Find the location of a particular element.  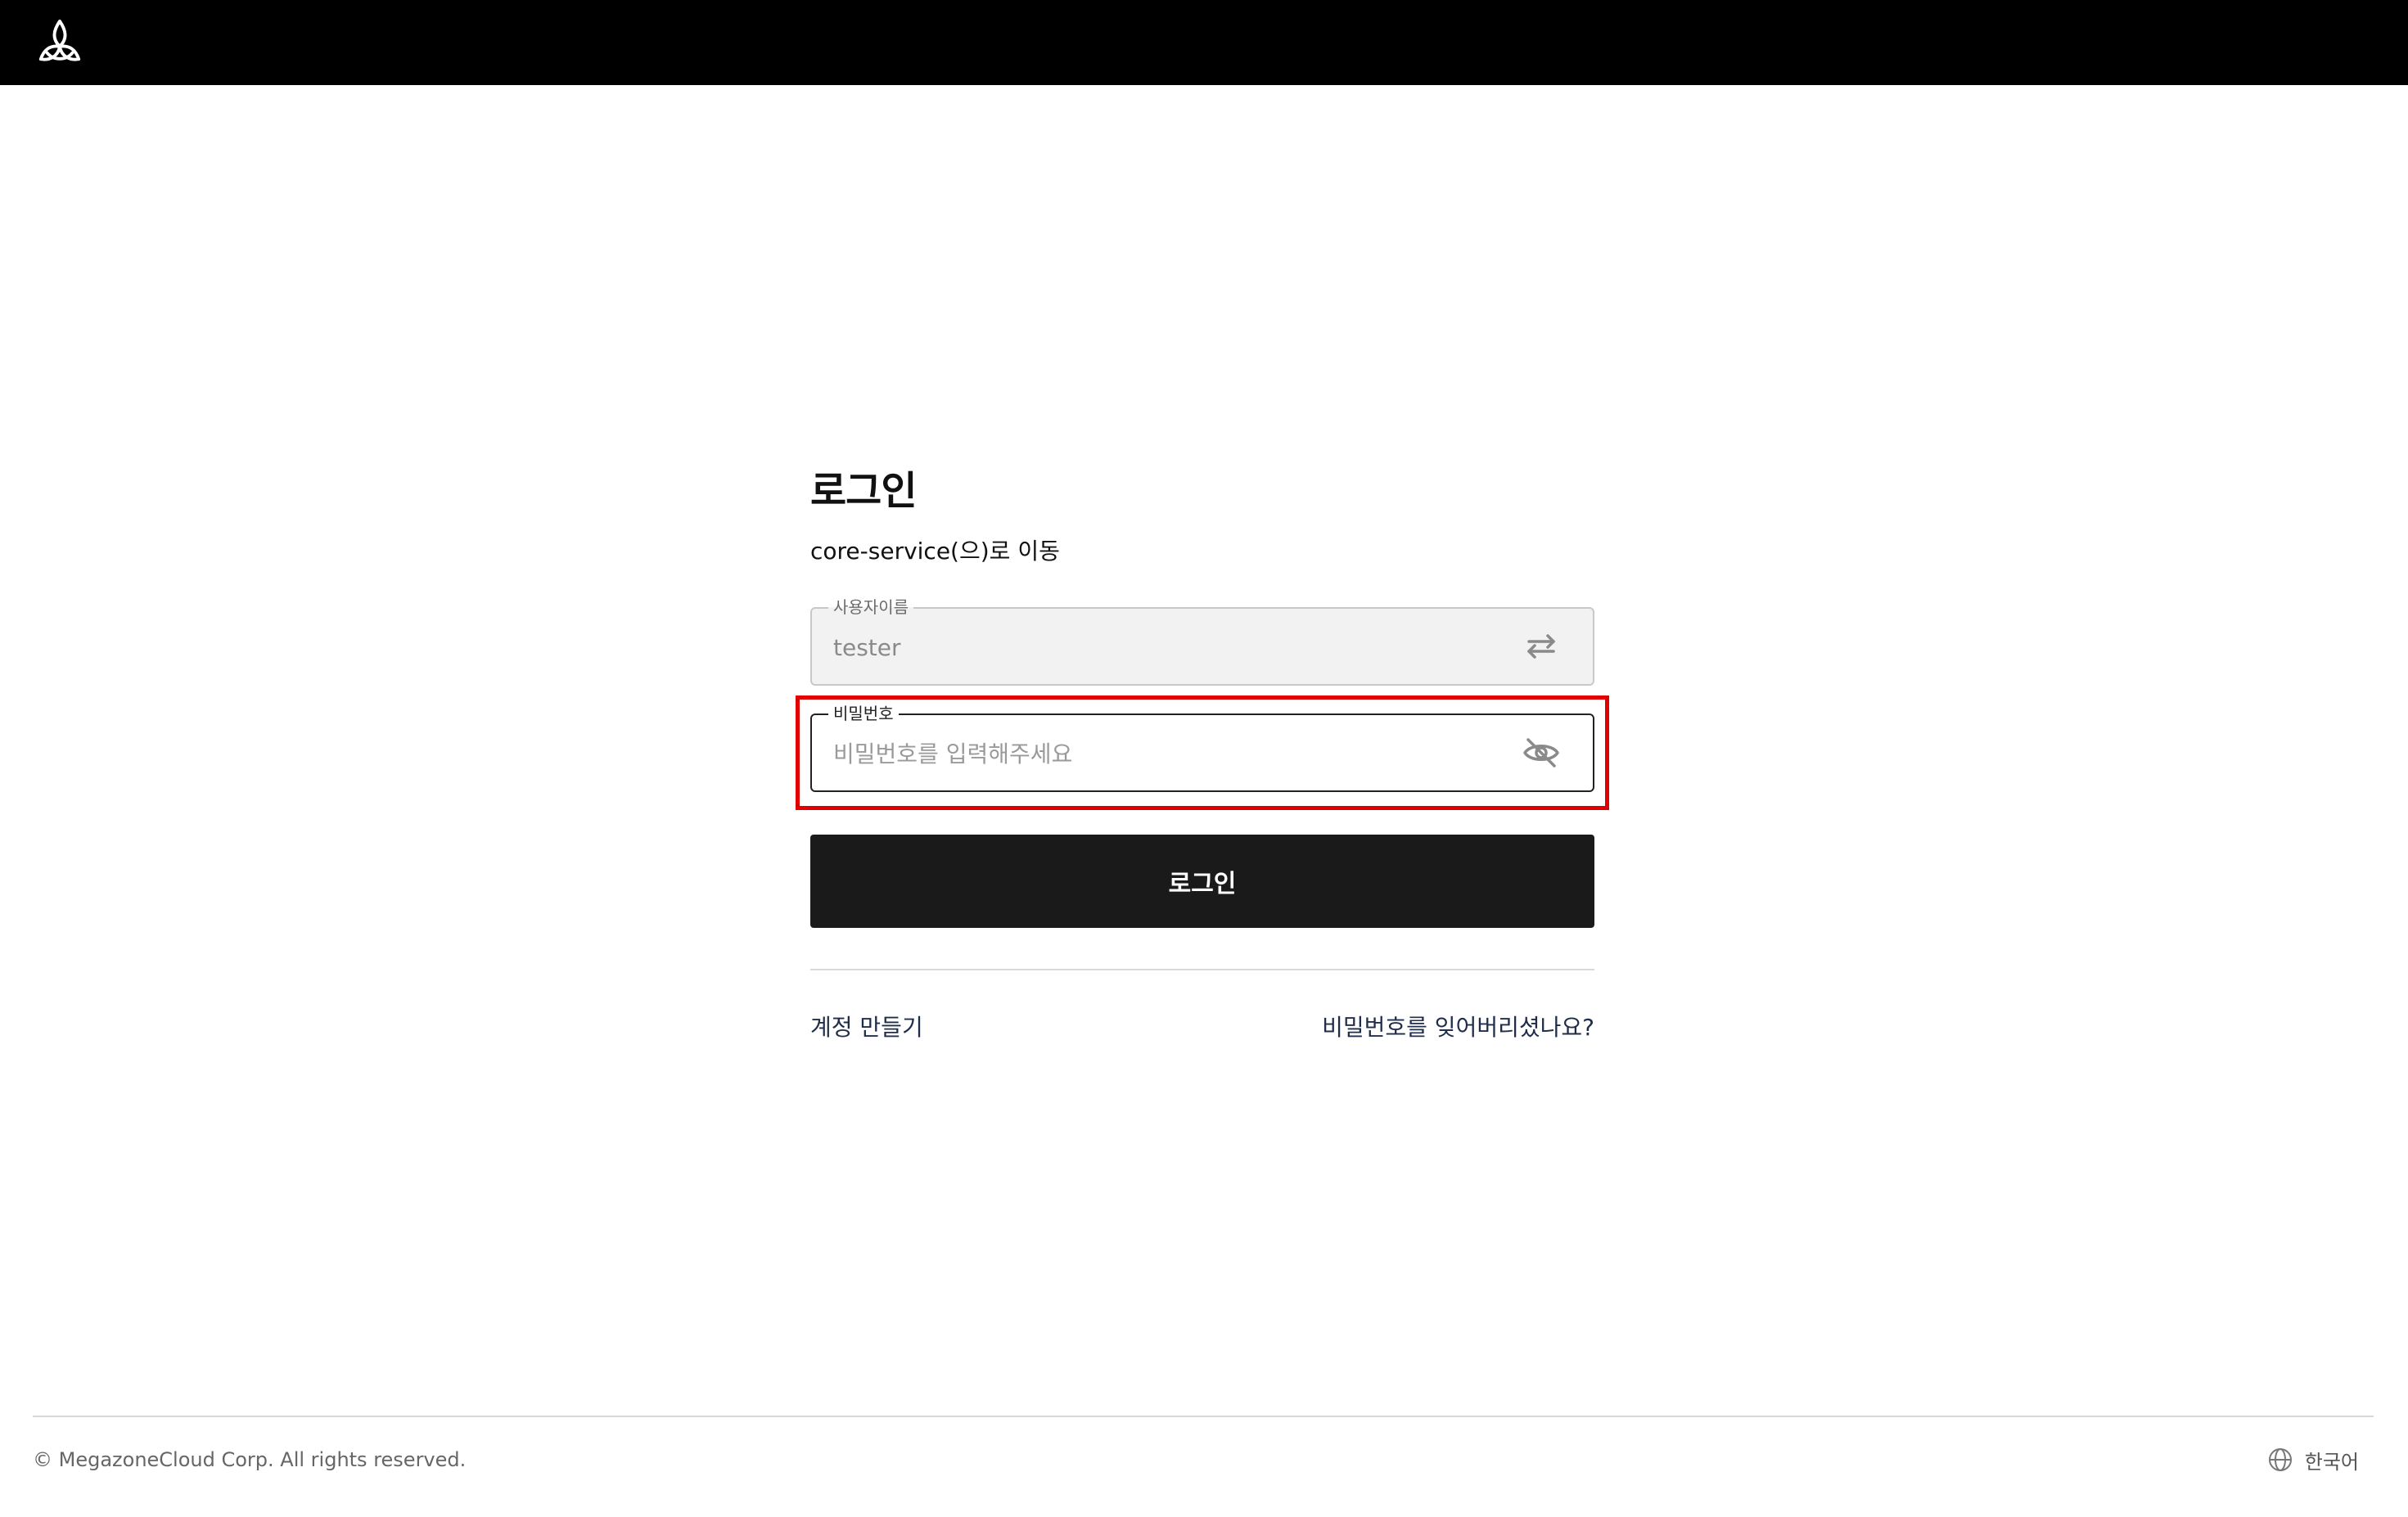

footer-divider is located at coordinates (1203, 1416).